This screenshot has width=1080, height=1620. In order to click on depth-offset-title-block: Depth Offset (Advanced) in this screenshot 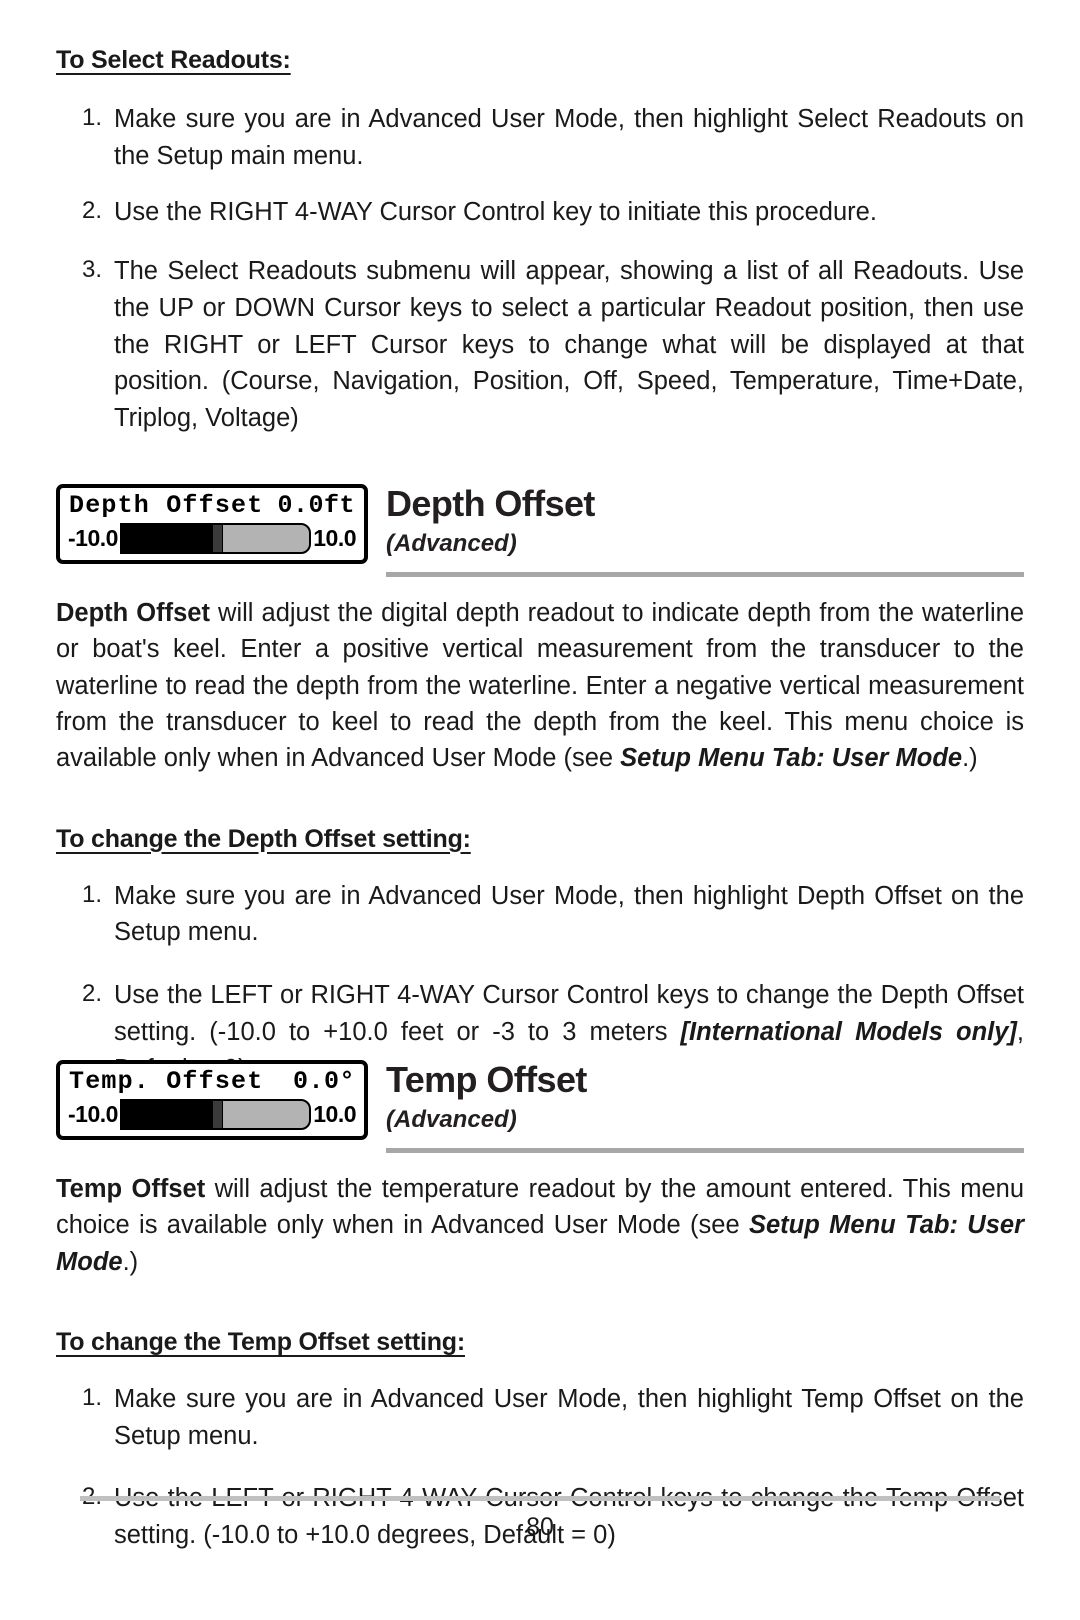, I will do `click(490, 520)`.